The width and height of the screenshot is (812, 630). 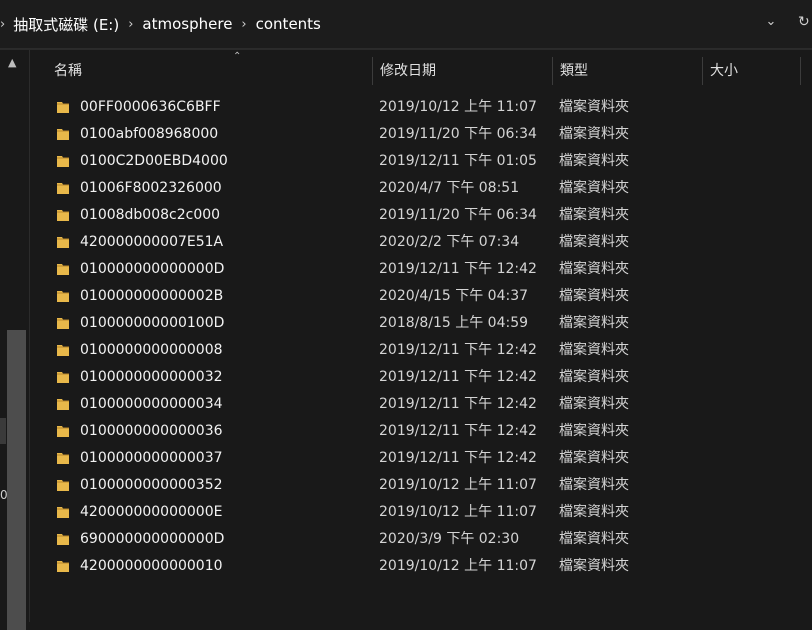 What do you see at coordinates (449, 539) in the screenshot?
I see `file-modified: 2020/3/9 下午 02:30` at bounding box center [449, 539].